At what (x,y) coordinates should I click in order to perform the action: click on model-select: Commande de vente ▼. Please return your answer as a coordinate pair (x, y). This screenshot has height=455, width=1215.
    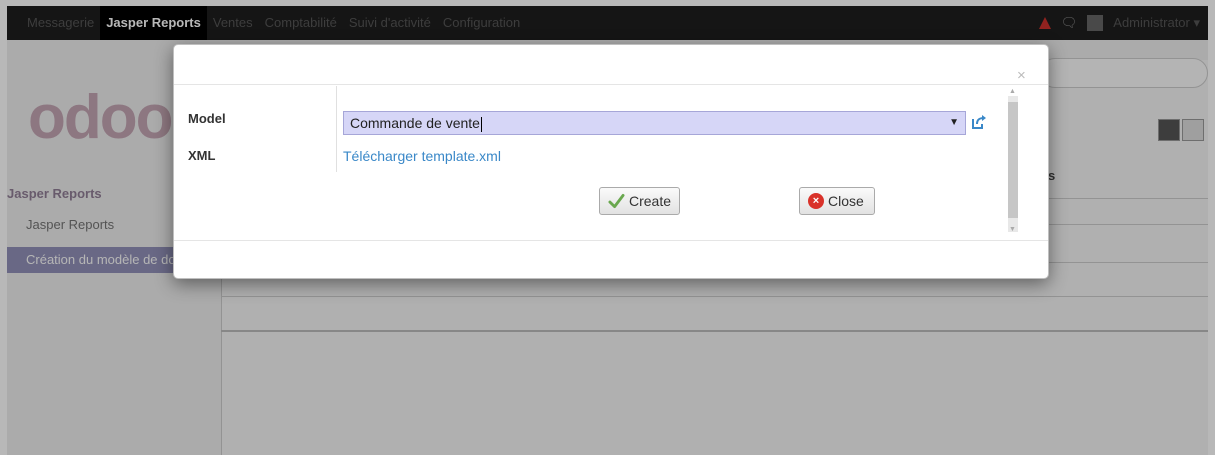
    Looking at the image, I should click on (654, 123).